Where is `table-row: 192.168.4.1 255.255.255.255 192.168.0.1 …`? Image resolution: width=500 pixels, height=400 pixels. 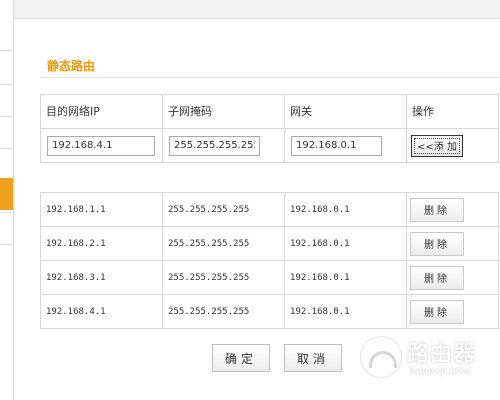
table-row: 192.168.4.1 255.255.255.255 192.168.0.1 … is located at coordinates (269, 311).